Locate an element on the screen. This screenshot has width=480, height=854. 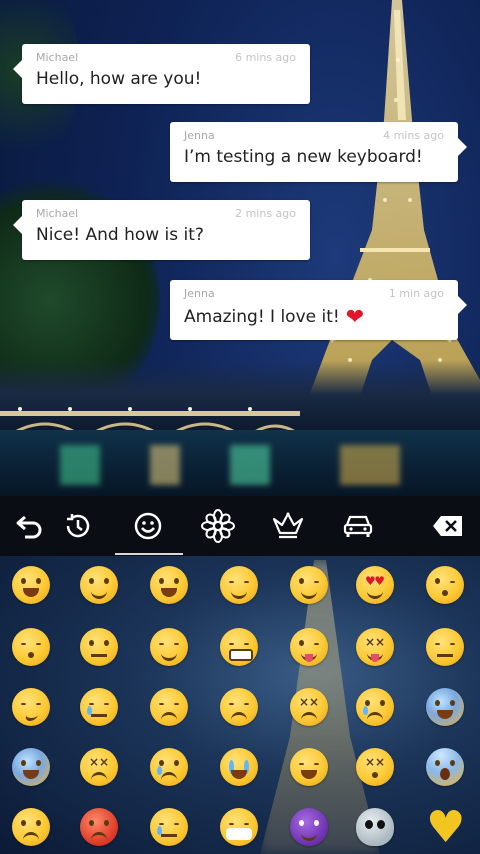
emoji-disappointed is located at coordinates (239, 707).